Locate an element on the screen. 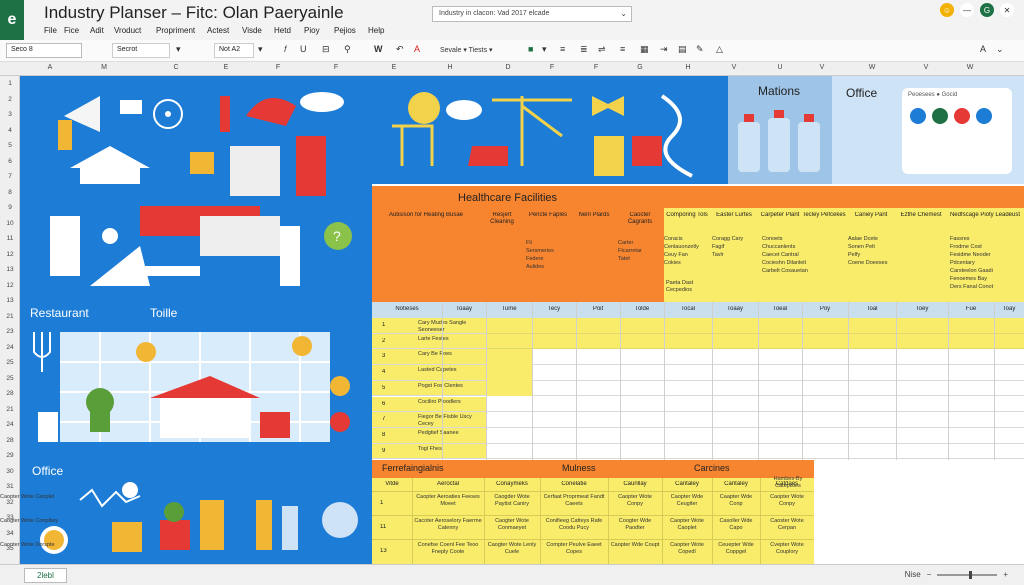 The height and width of the screenshot is (585, 1024). healthcare-header-cell: Carpeter Plant is located at coordinates (780, 222).